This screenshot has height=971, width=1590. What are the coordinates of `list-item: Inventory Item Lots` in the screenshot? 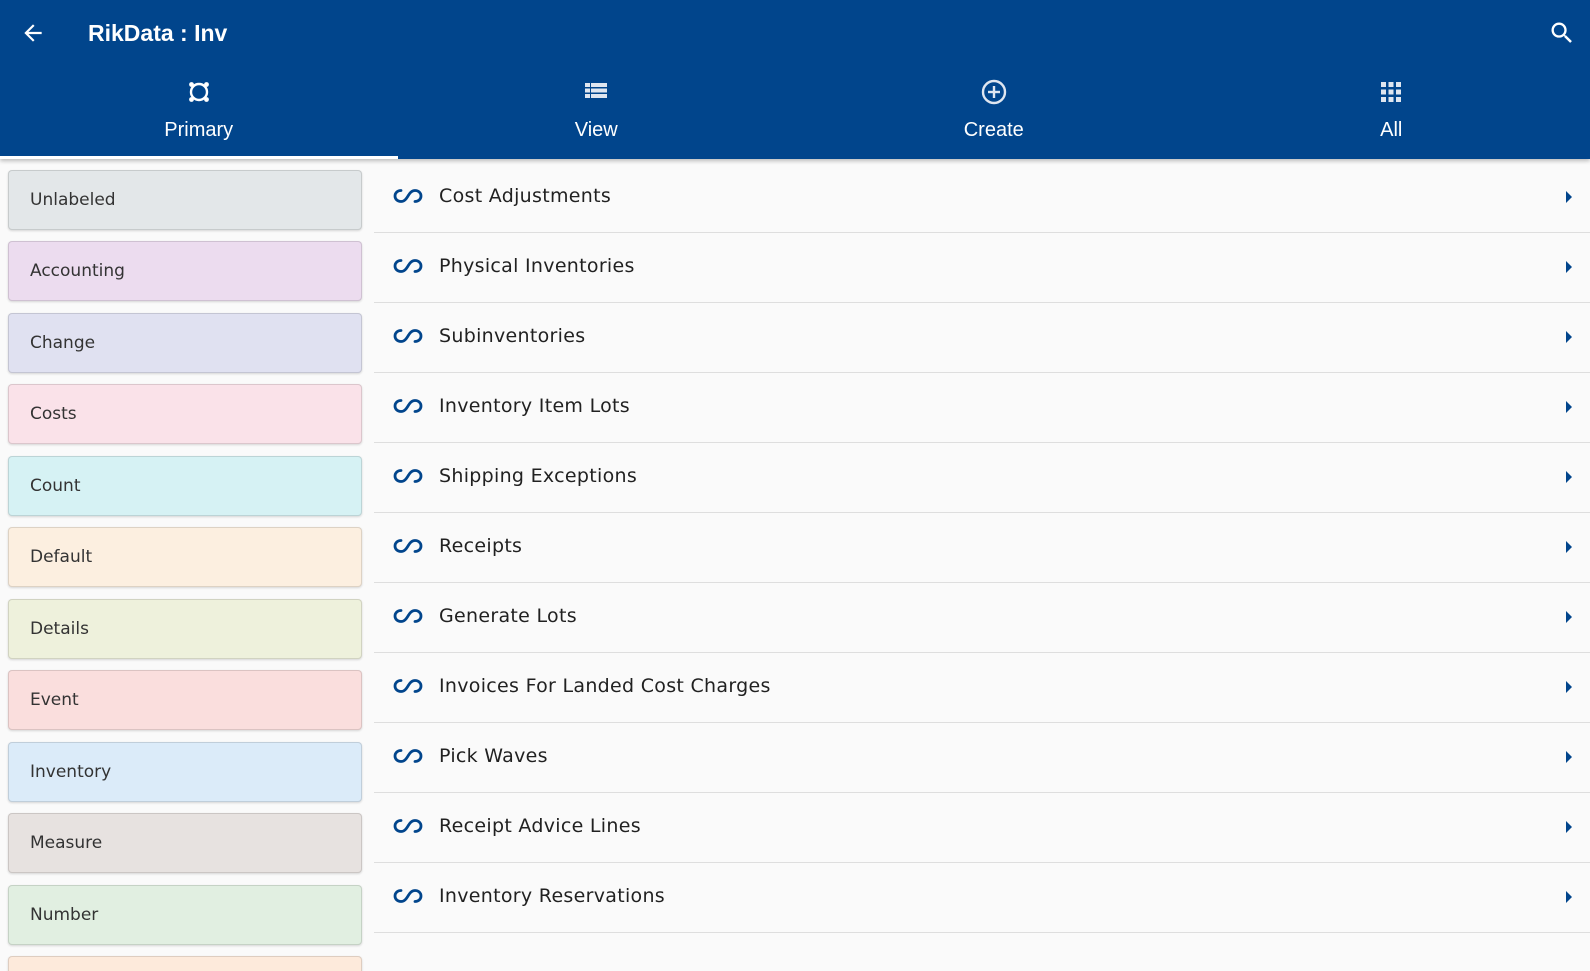 It's located at (982, 408).